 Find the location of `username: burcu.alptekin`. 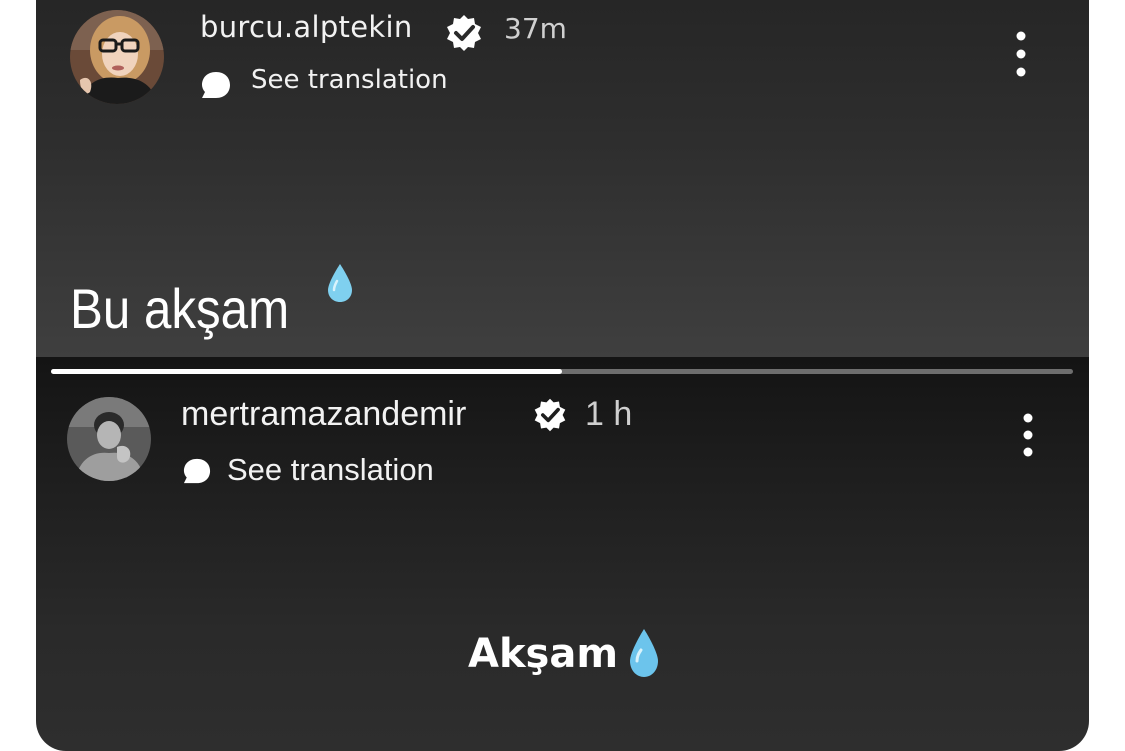

username: burcu.alptekin is located at coordinates (306, 27).